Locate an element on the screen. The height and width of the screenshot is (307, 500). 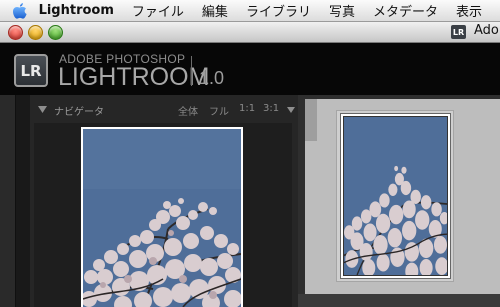
collapse-triangle-icon is located at coordinates (42, 109).